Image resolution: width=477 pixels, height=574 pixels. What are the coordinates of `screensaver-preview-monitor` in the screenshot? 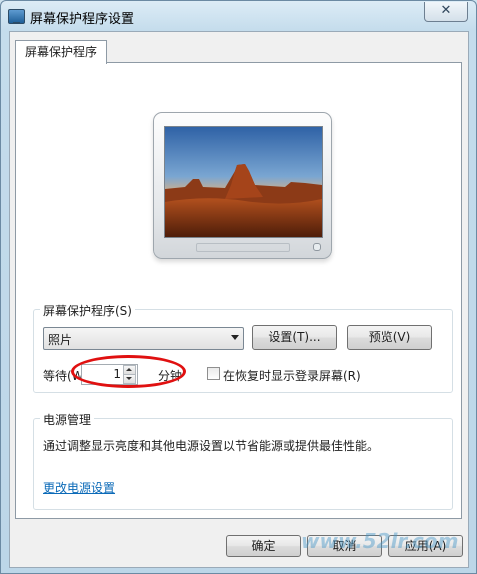 It's located at (242, 185).